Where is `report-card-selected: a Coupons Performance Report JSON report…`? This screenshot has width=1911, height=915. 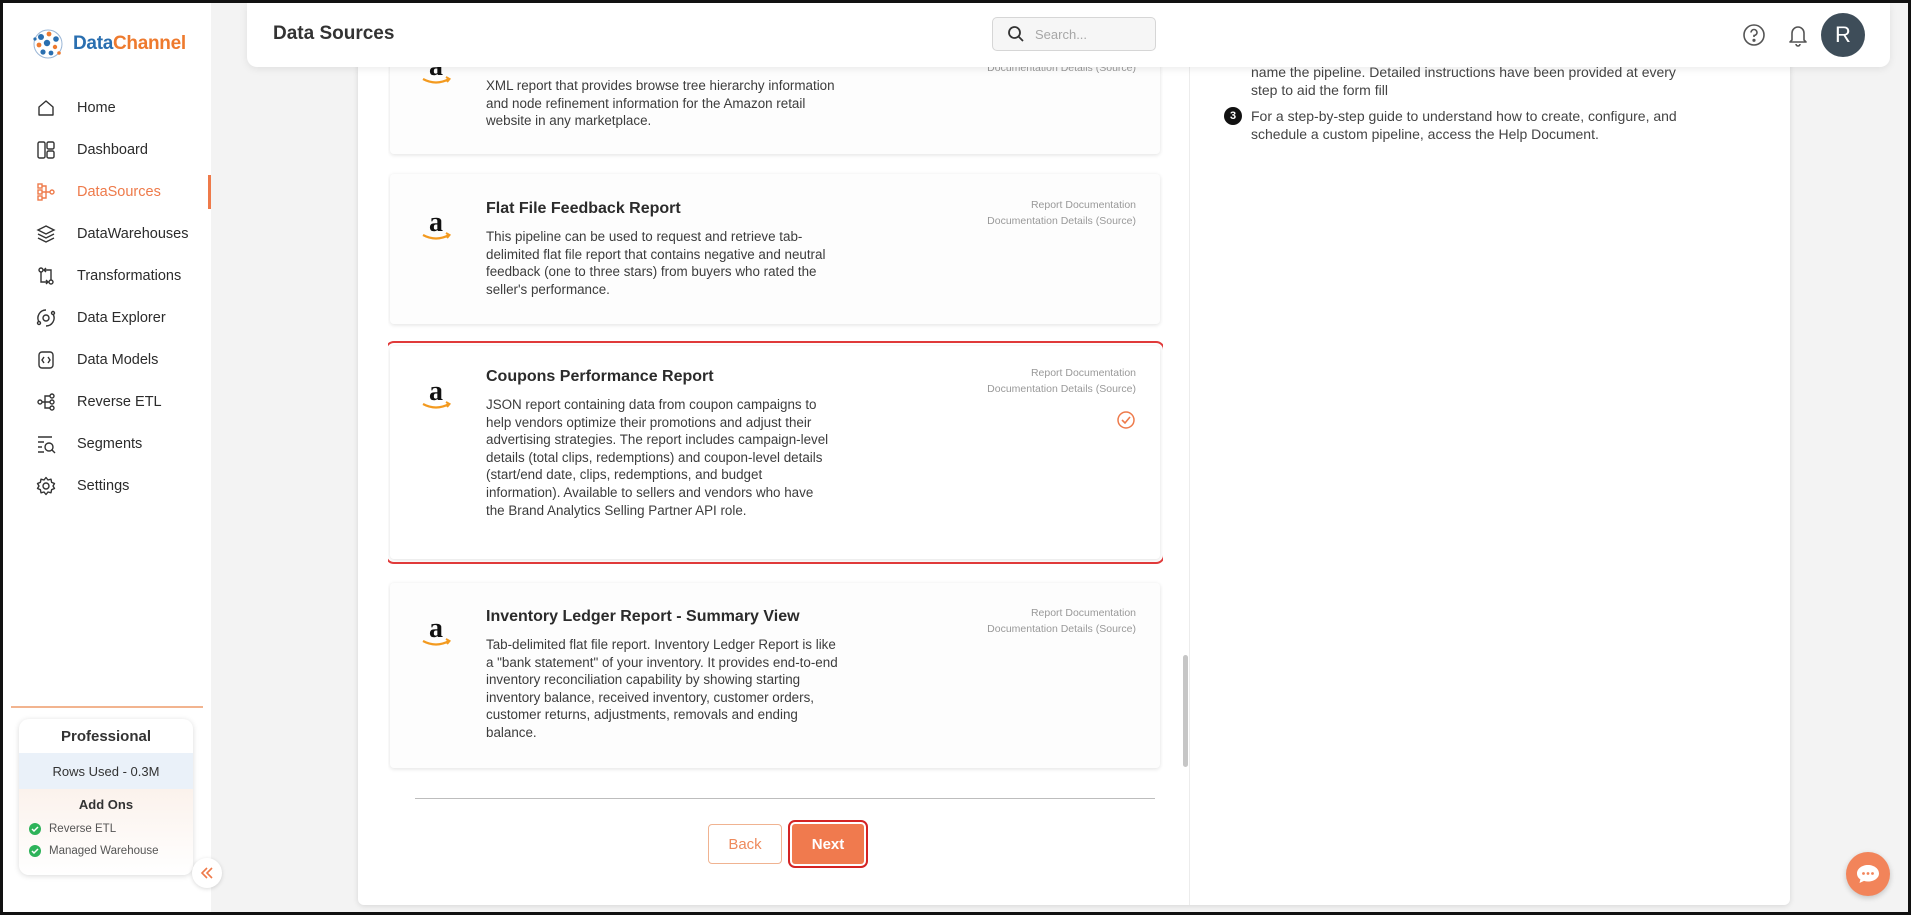 report-card-selected: a Coupons Performance Report JSON report… is located at coordinates (775, 452).